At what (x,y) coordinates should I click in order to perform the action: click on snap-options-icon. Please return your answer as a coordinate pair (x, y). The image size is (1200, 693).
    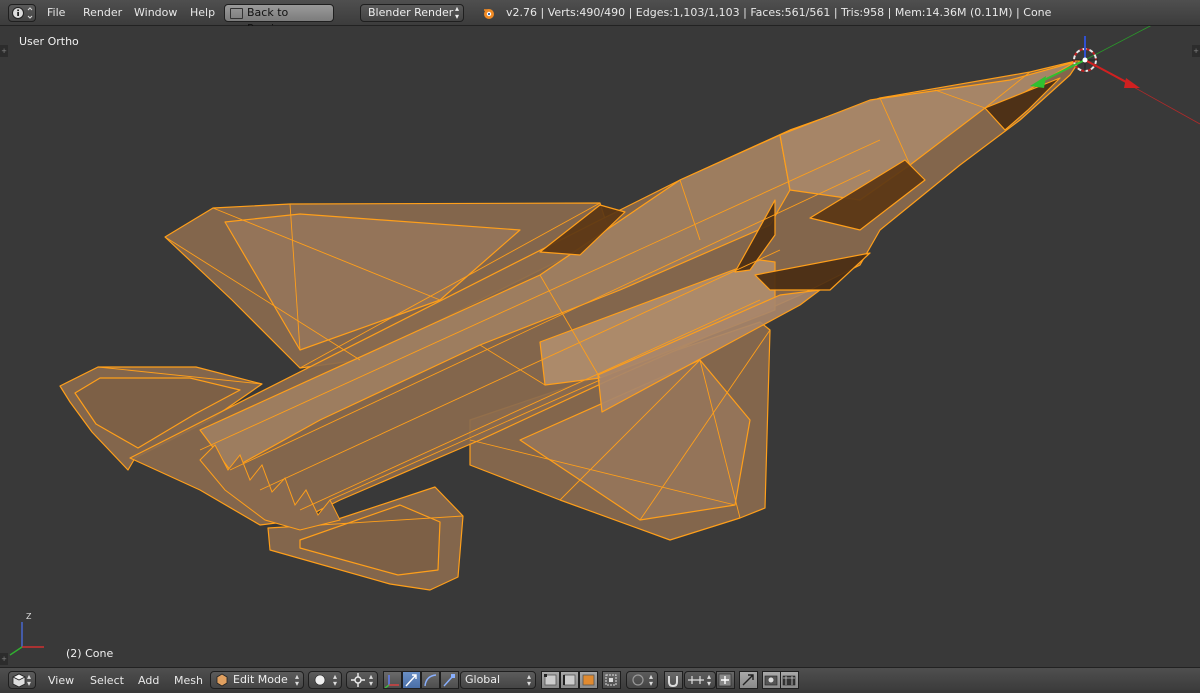
    Looking at the image, I should click on (725, 680).